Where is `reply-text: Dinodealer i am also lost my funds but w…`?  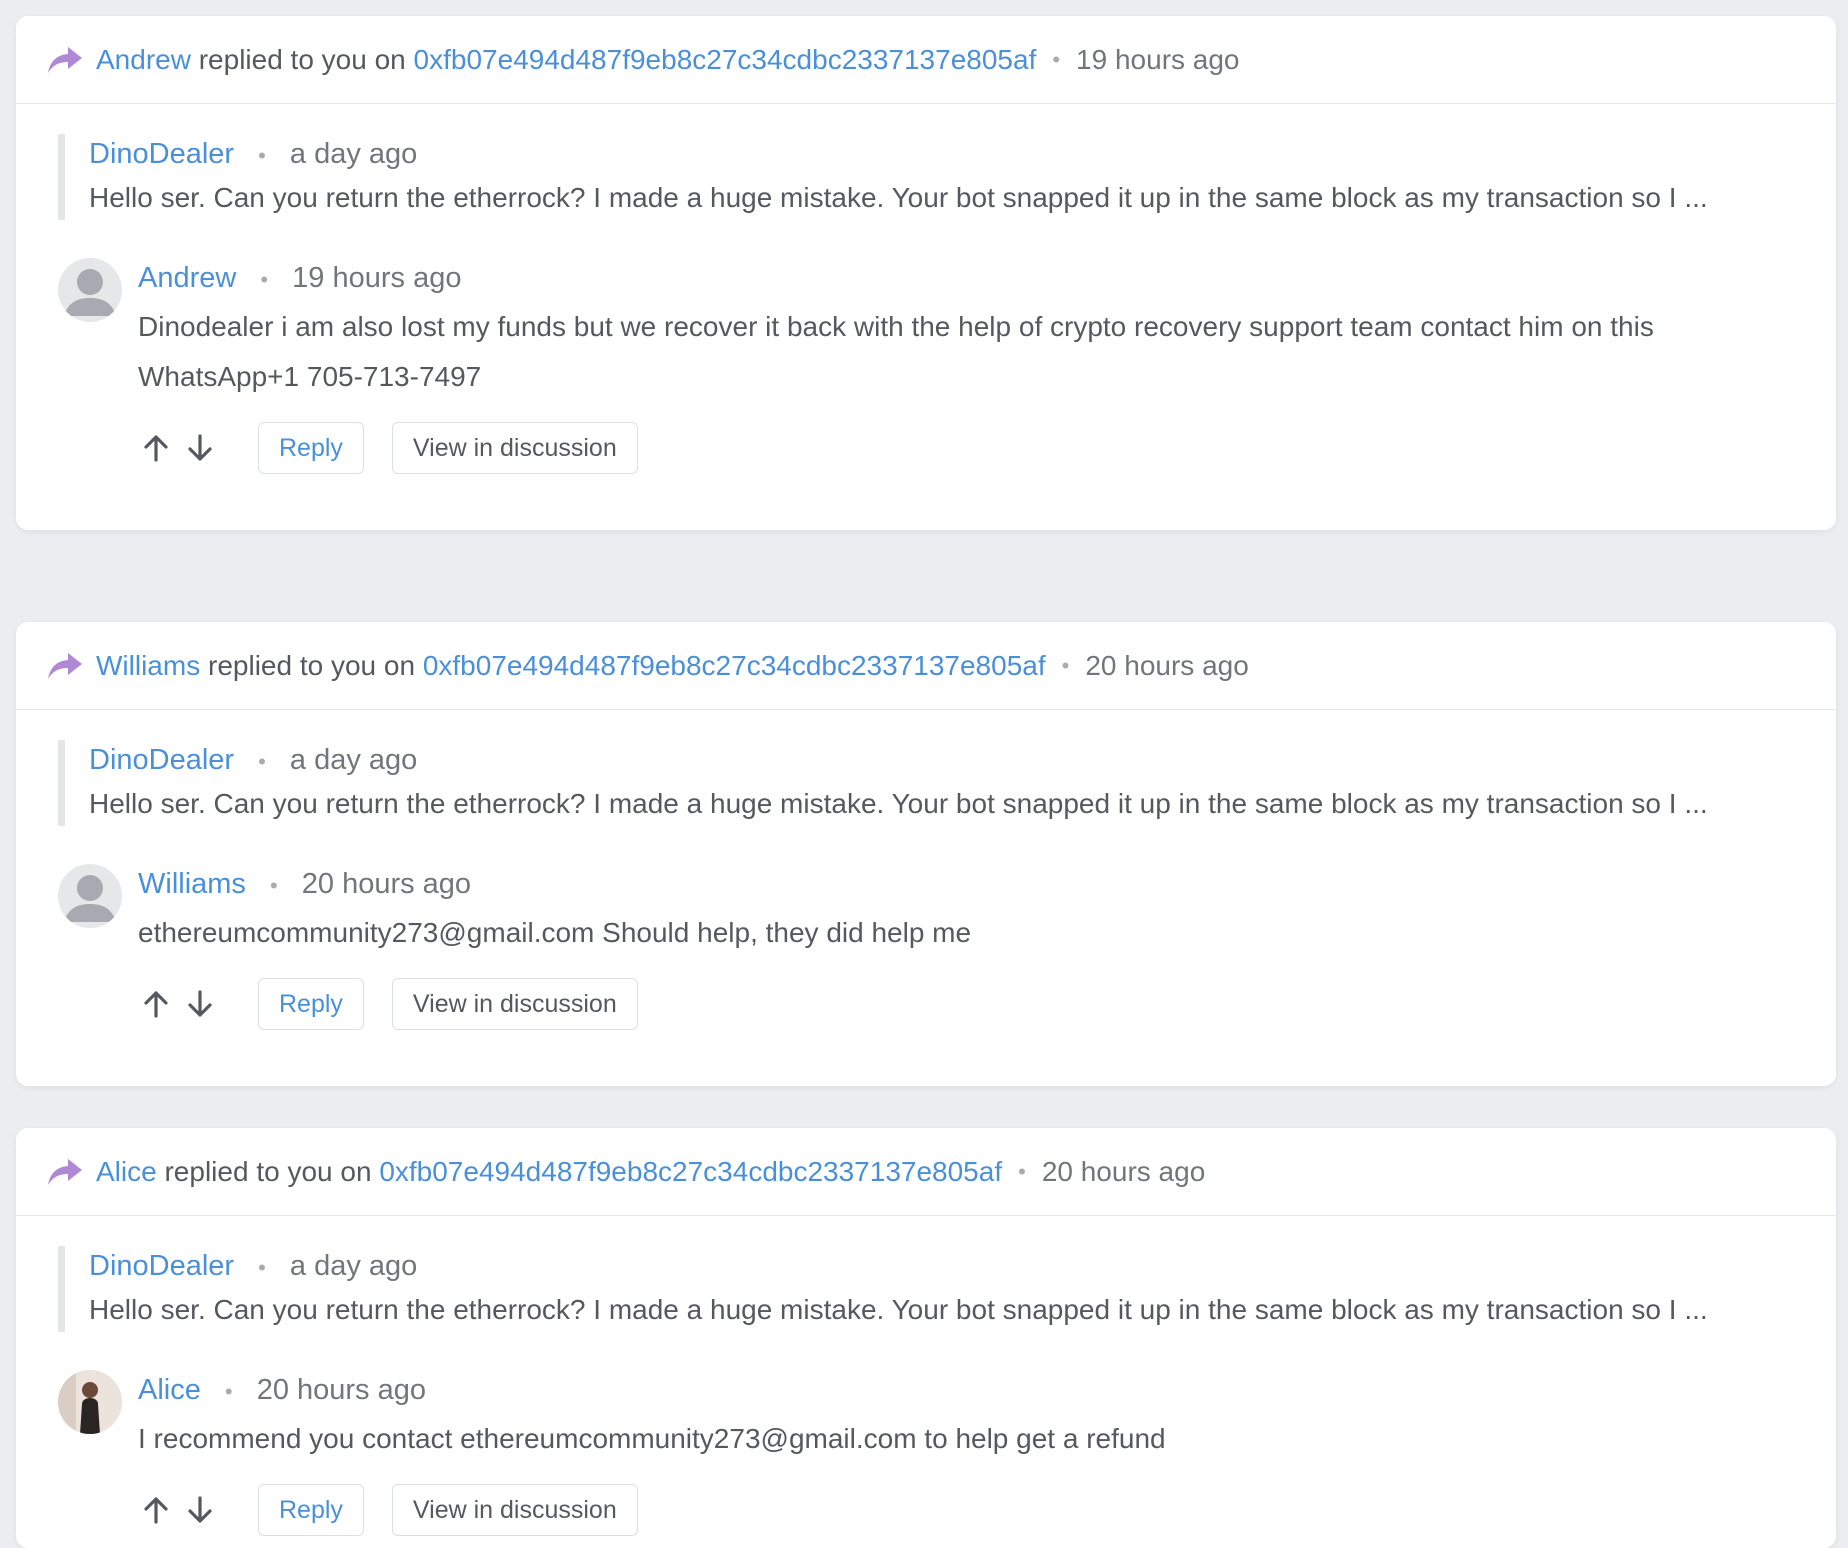
reply-text: Dinodealer i am also lost my funds but w… is located at coordinates (896, 351).